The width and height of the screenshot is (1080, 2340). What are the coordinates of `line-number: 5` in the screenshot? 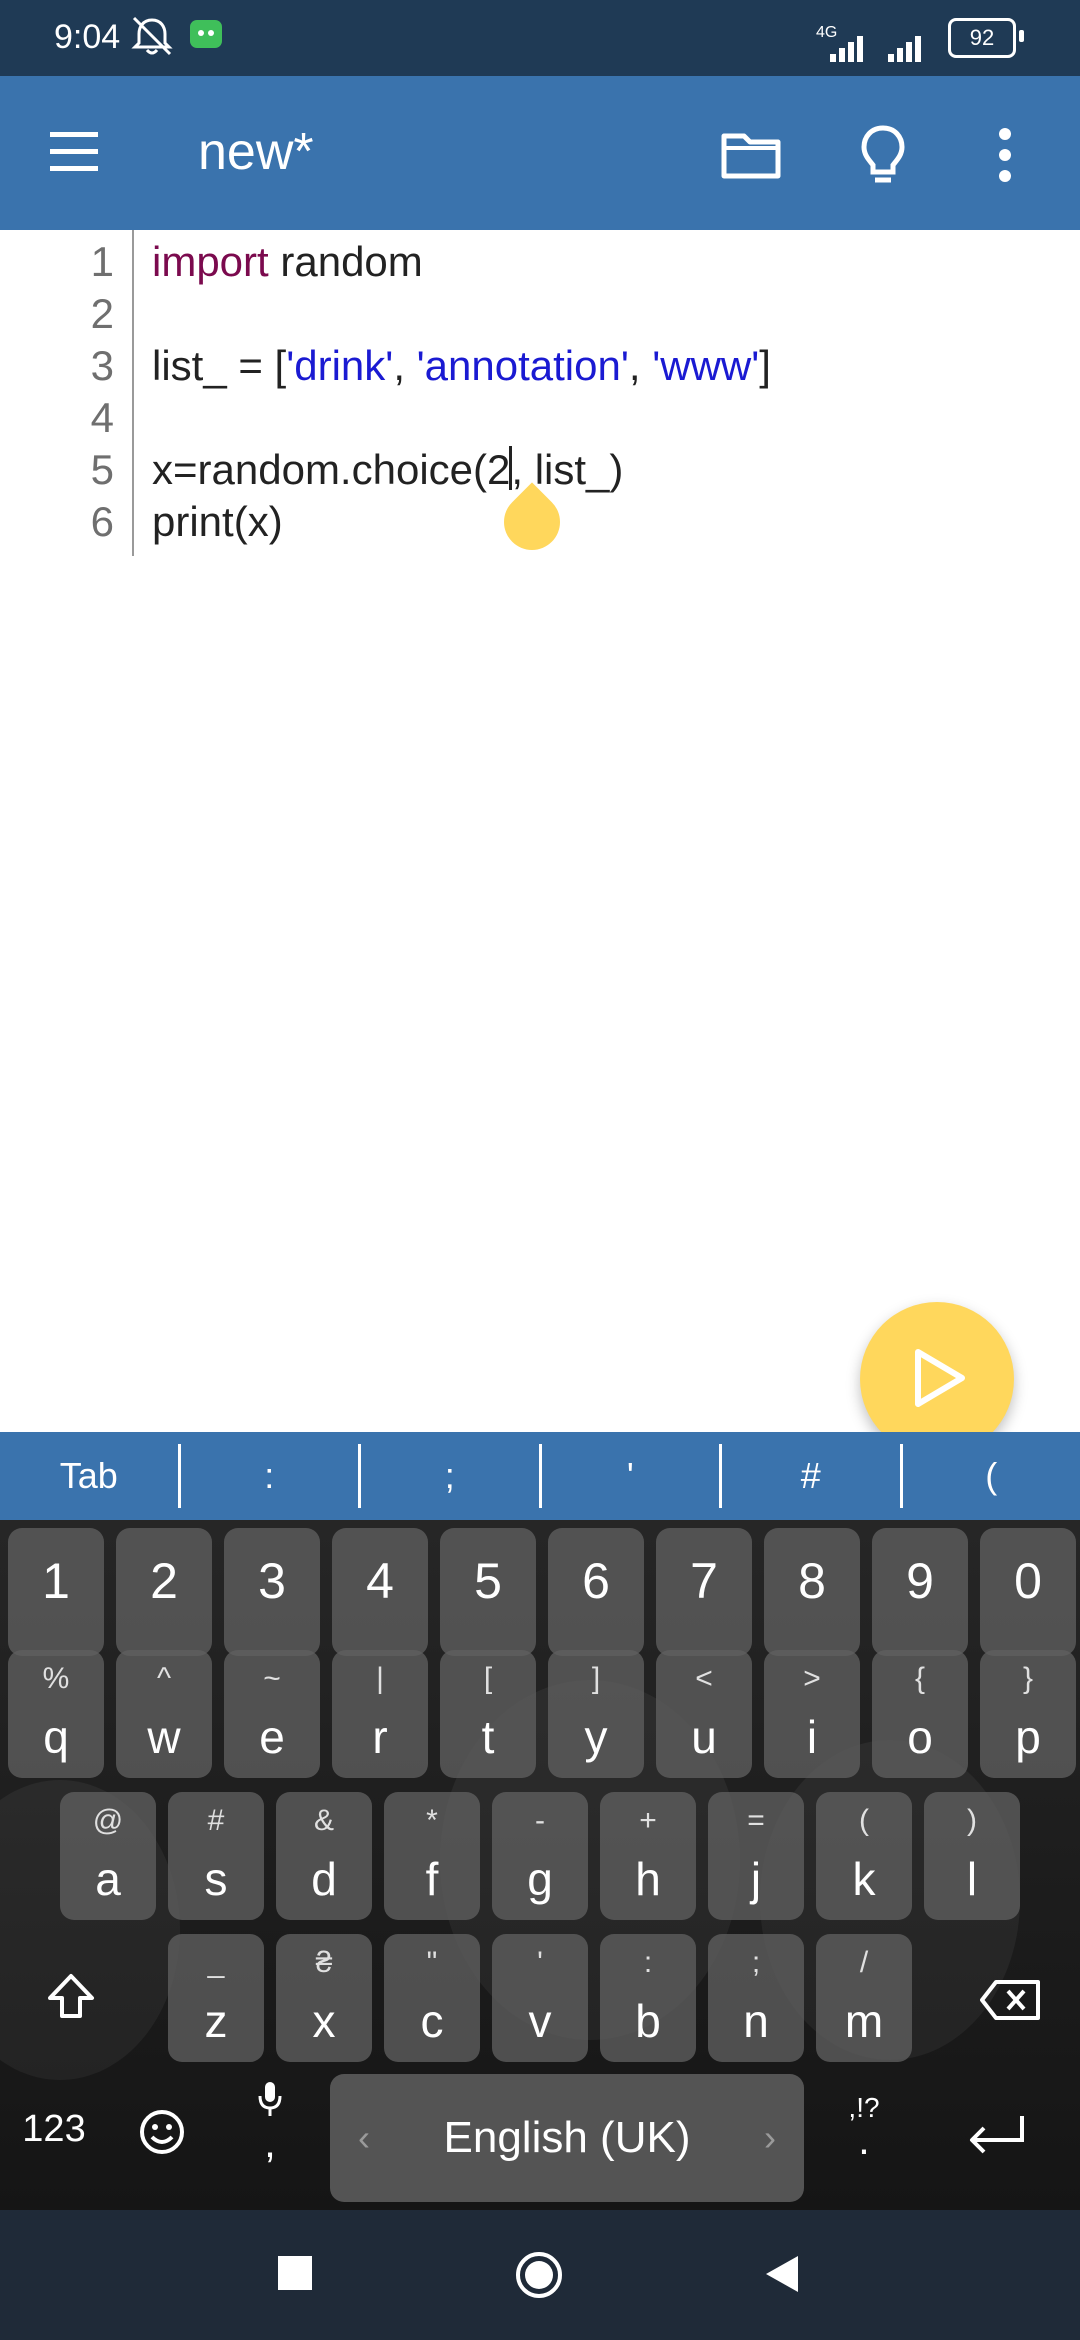 It's located at (102, 469).